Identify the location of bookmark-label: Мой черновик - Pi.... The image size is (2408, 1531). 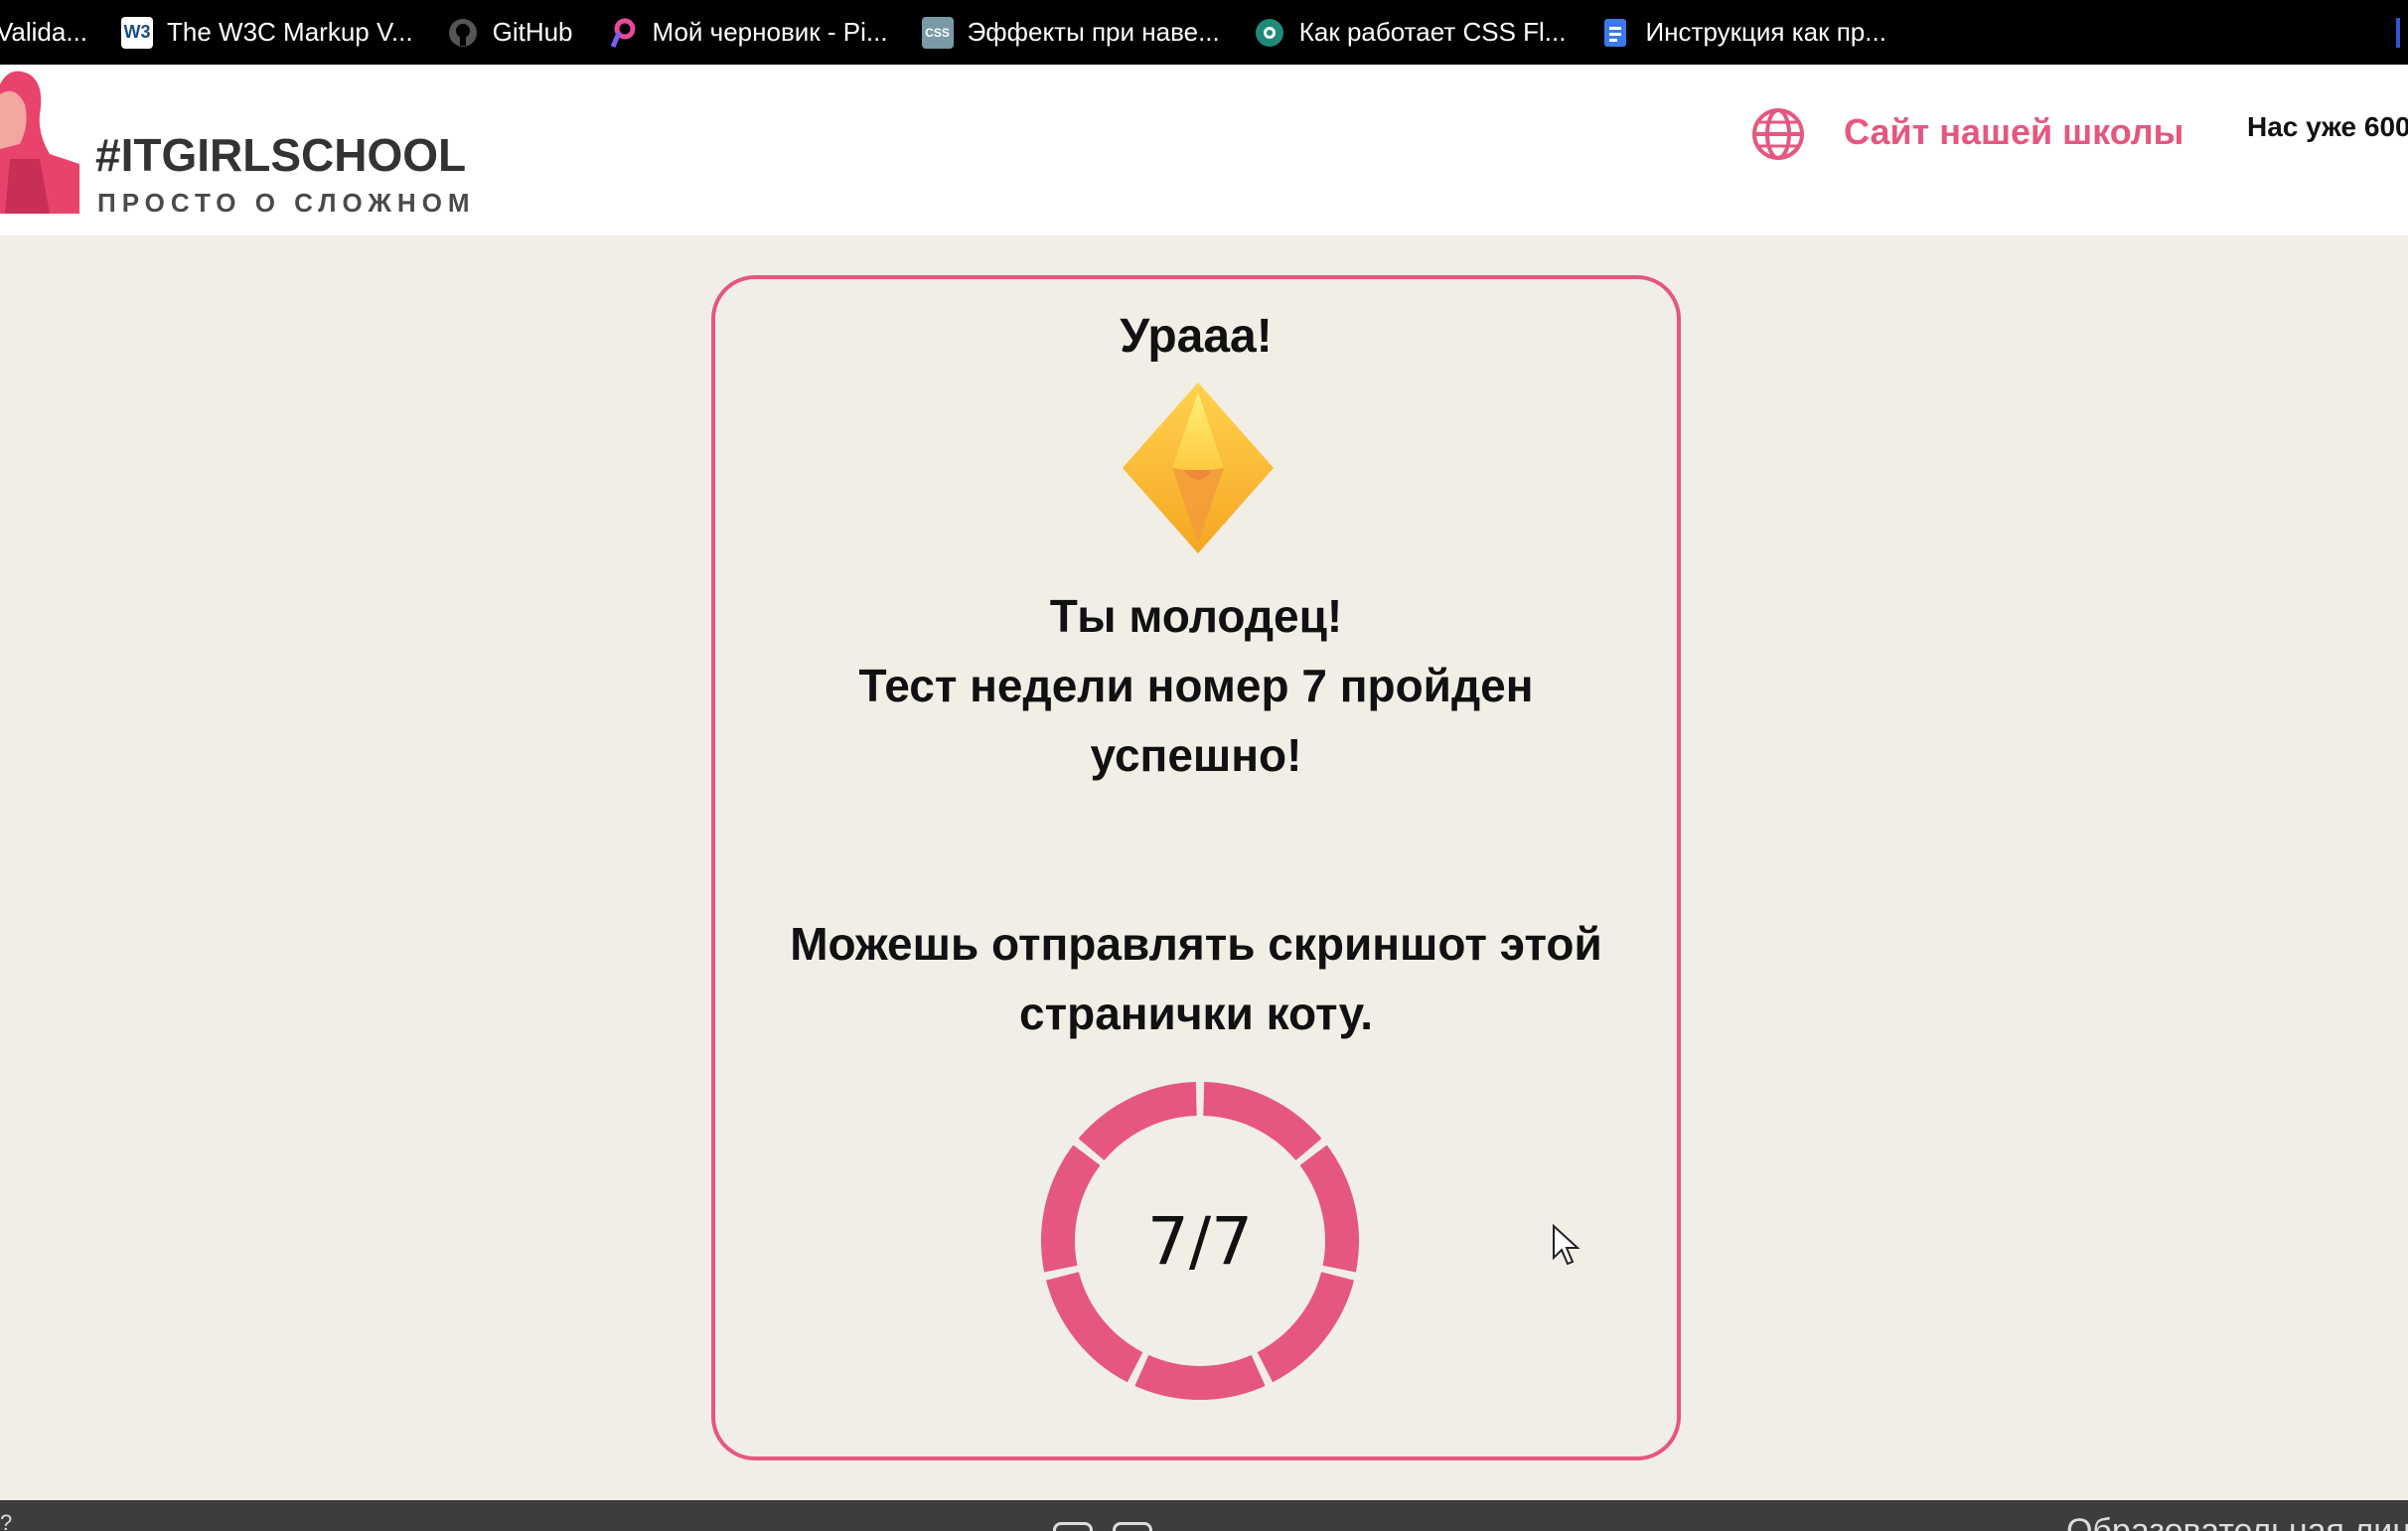
(770, 32).